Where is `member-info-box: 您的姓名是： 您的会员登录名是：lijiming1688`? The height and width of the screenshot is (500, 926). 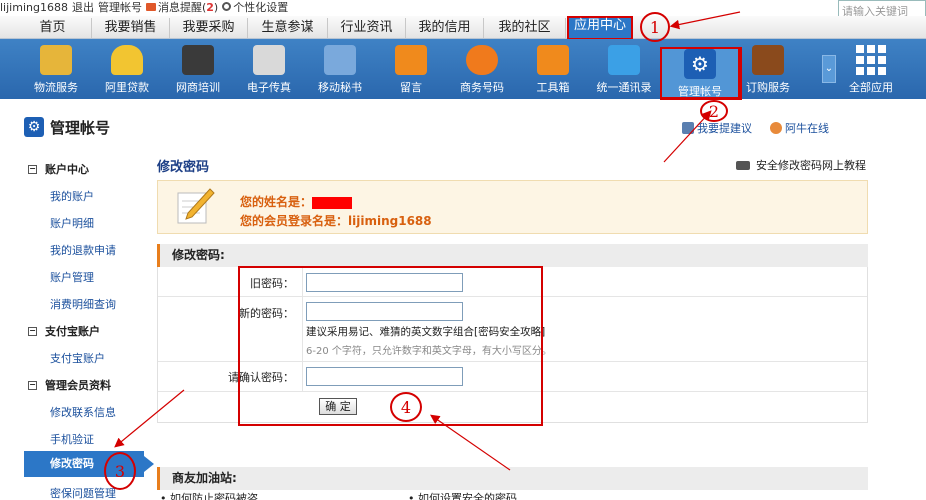
member-info-box: 您的姓名是： 您的会员登录名是：lijiming1688 is located at coordinates (512, 207).